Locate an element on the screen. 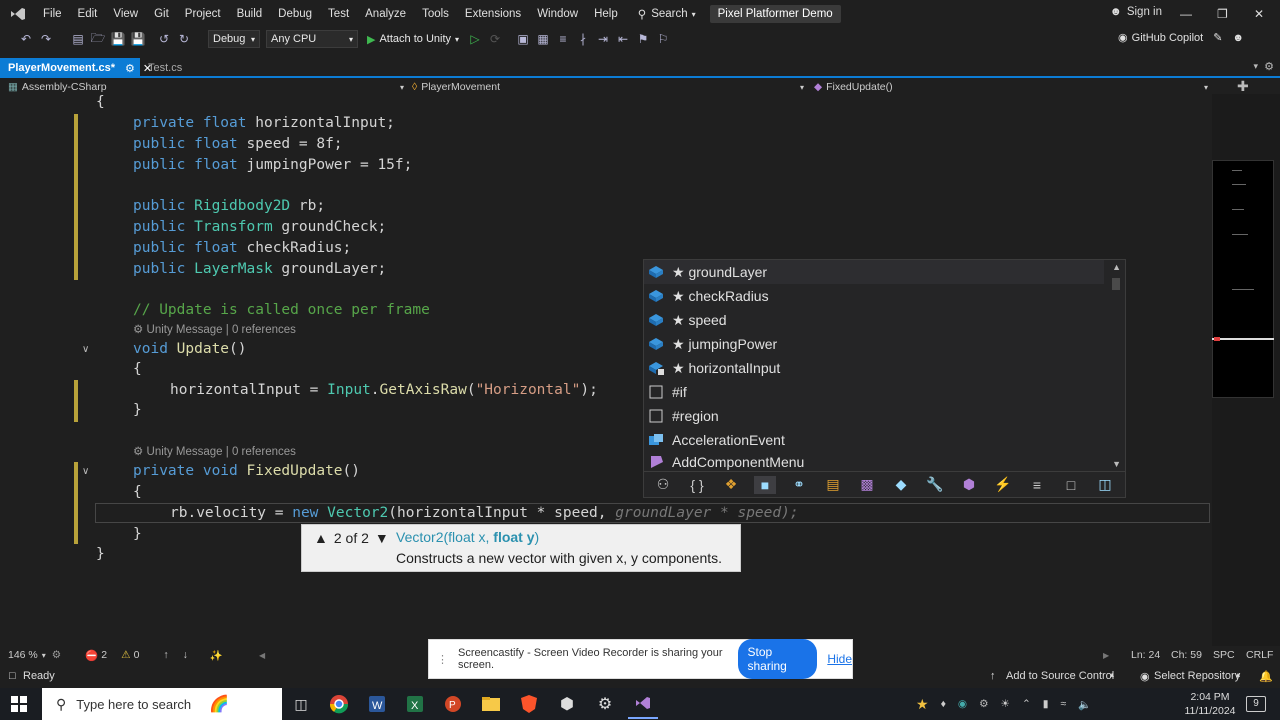 Image resolution: width=1280 pixels, height=720 pixels. member-dropdown: ◆ FixedUpdate() ▾ is located at coordinates (1013, 87).